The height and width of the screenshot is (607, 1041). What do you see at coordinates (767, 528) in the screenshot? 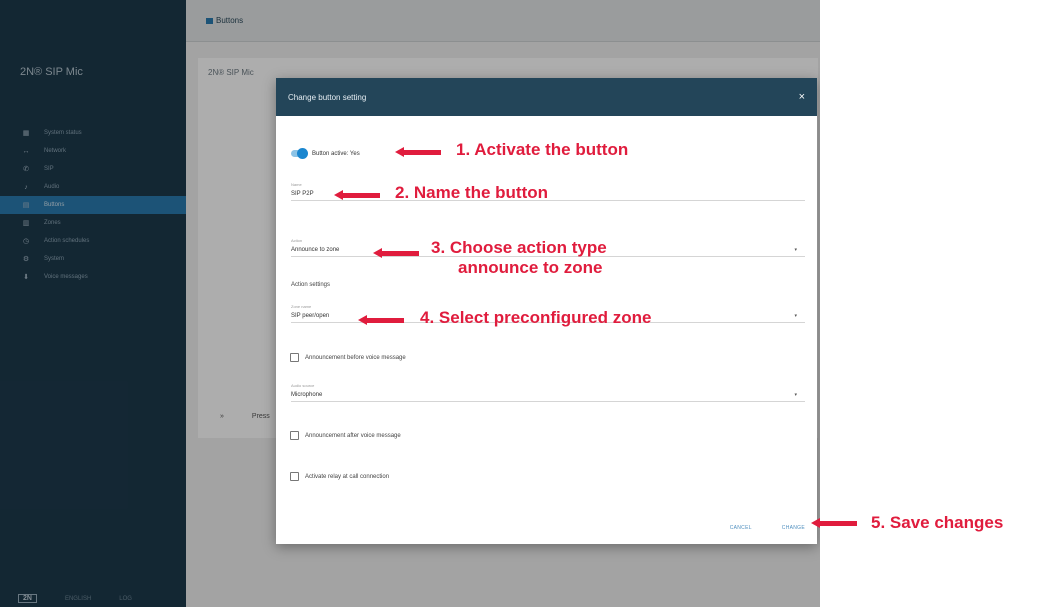
I see `dialog-actions: CANCEL CHANGE` at bounding box center [767, 528].